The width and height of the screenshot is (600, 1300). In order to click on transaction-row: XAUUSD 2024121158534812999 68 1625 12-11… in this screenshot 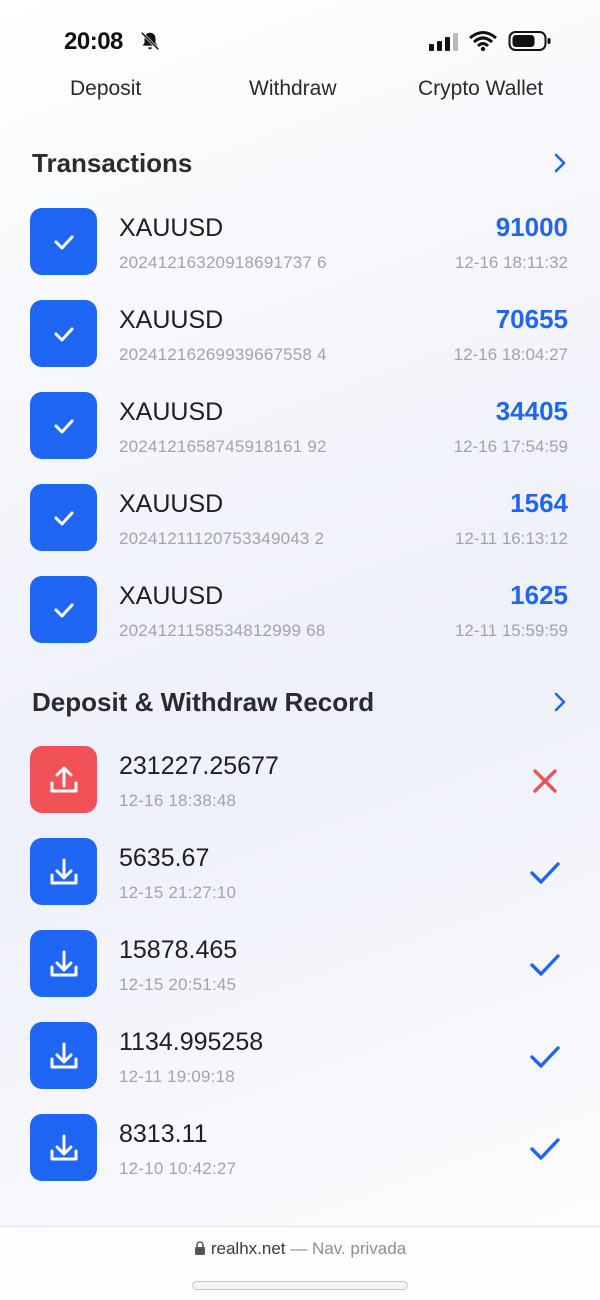, I will do `click(300, 610)`.